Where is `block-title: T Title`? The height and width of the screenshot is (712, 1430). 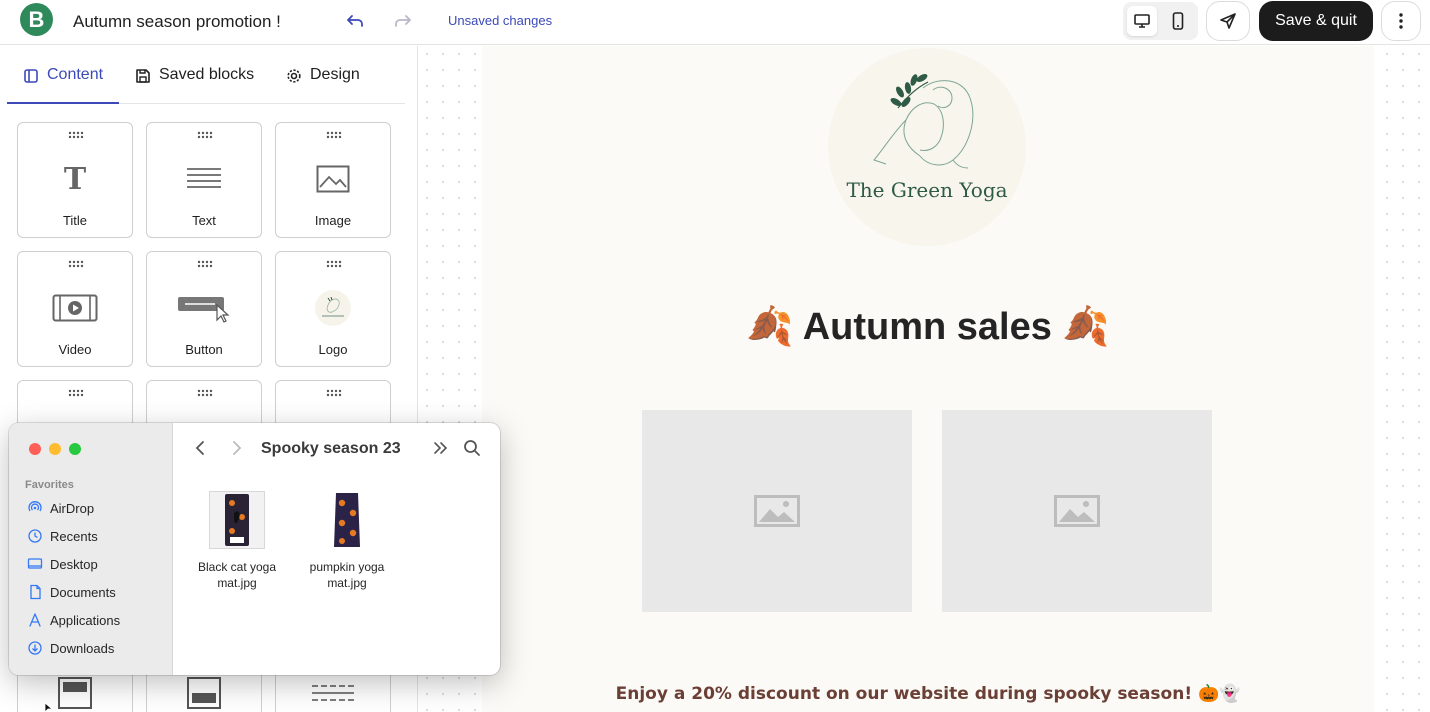
block-title: T Title is located at coordinates (75, 180).